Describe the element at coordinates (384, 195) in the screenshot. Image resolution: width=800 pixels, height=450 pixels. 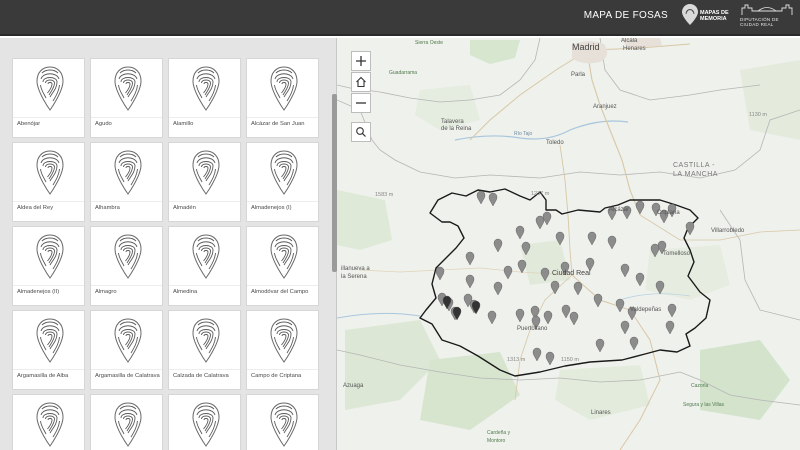
I see `label-elev-1583: 1583 m` at that location.